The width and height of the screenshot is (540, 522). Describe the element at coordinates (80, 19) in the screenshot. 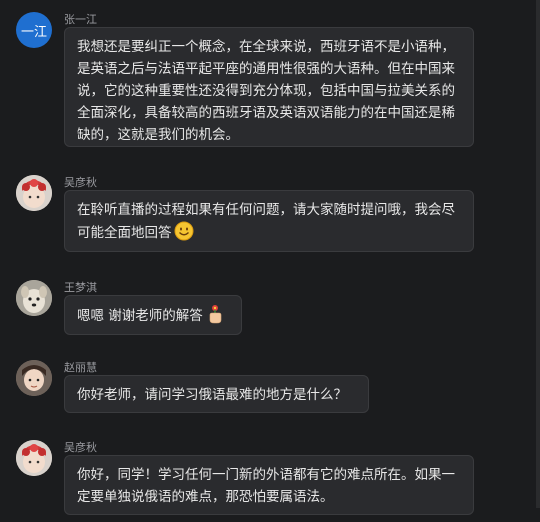

I see `sender-name: 张一江` at that location.